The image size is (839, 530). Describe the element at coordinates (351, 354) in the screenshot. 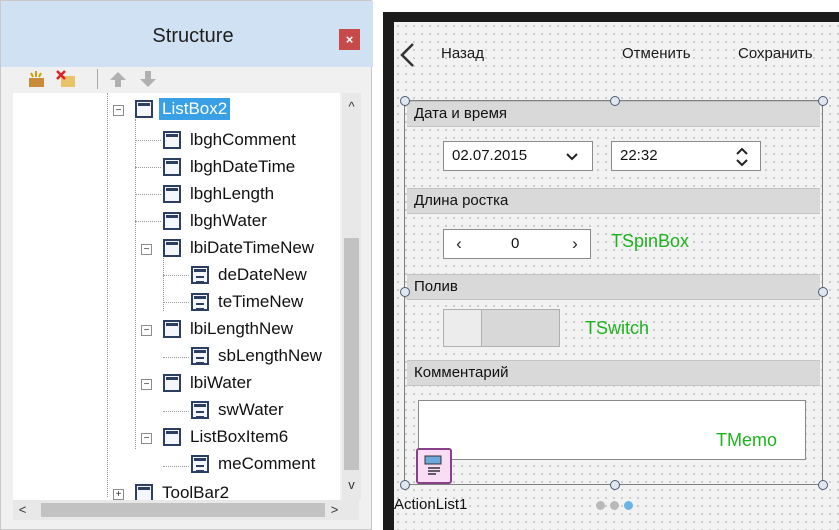

I see `vertical-scroll-thumb` at that location.